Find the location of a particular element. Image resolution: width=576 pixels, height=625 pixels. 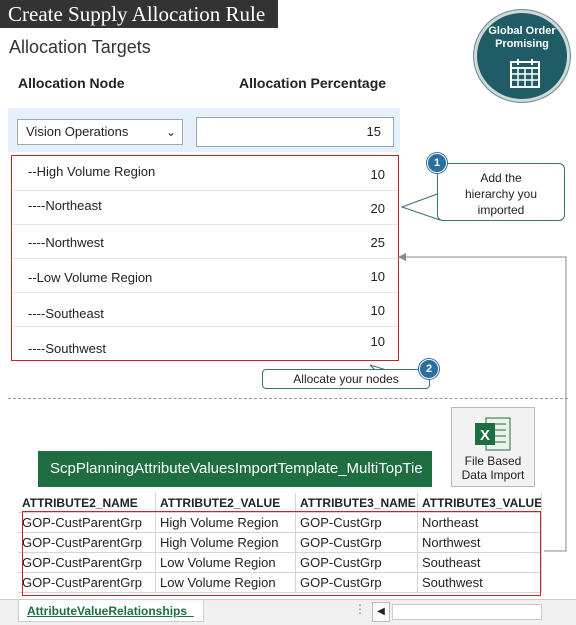

step-number-1: 1 is located at coordinates (437, 163).